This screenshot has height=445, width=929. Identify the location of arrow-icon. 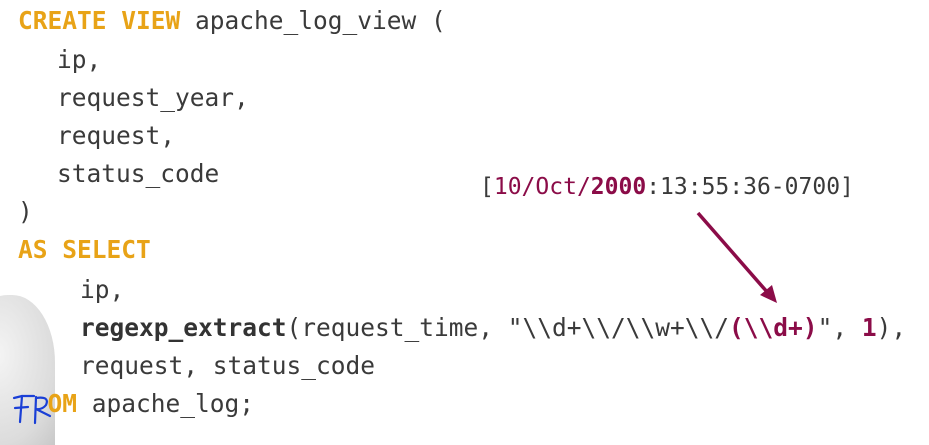
(736, 257).